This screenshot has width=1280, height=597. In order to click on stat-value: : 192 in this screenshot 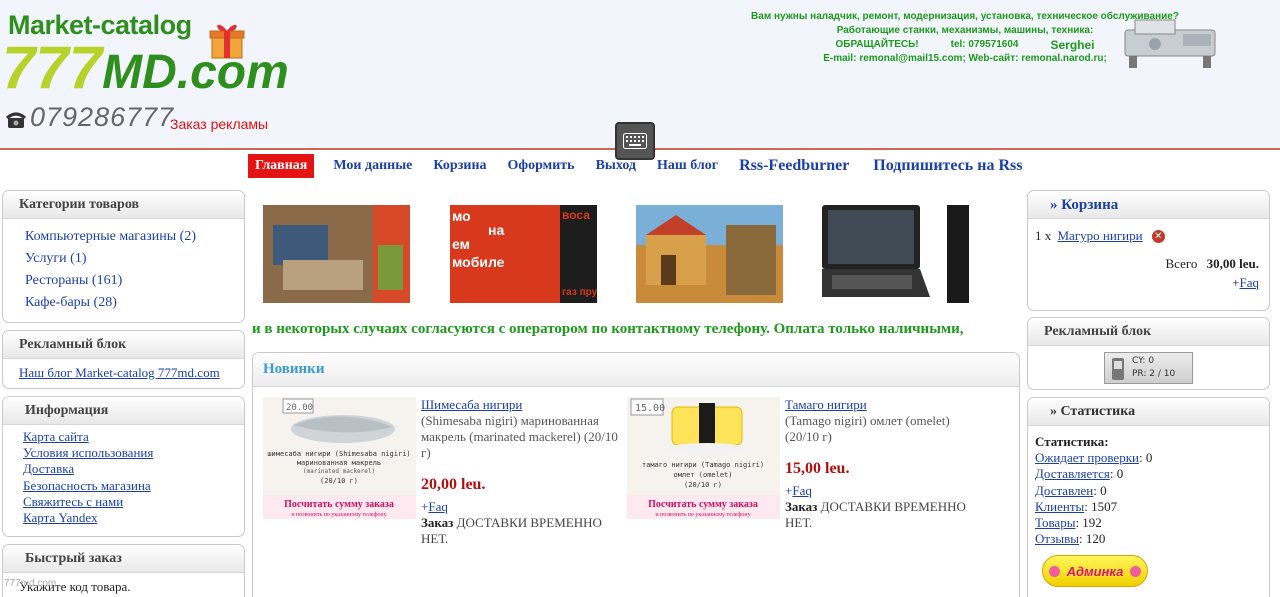, I will do `click(1088, 523)`.